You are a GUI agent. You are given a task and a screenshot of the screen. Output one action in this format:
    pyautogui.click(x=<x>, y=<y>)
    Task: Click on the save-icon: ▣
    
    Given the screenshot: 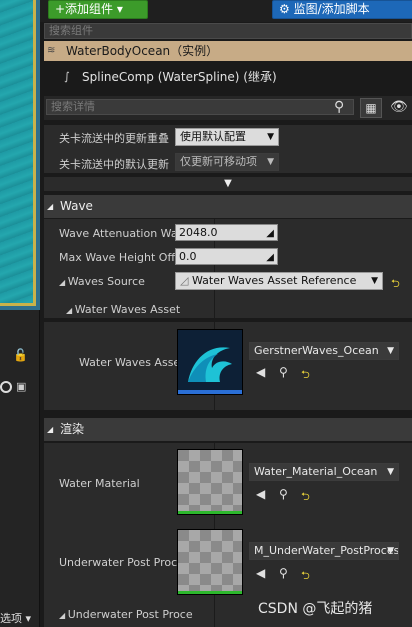 What is the action you would take?
    pyautogui.click(x=21, y=386)
    